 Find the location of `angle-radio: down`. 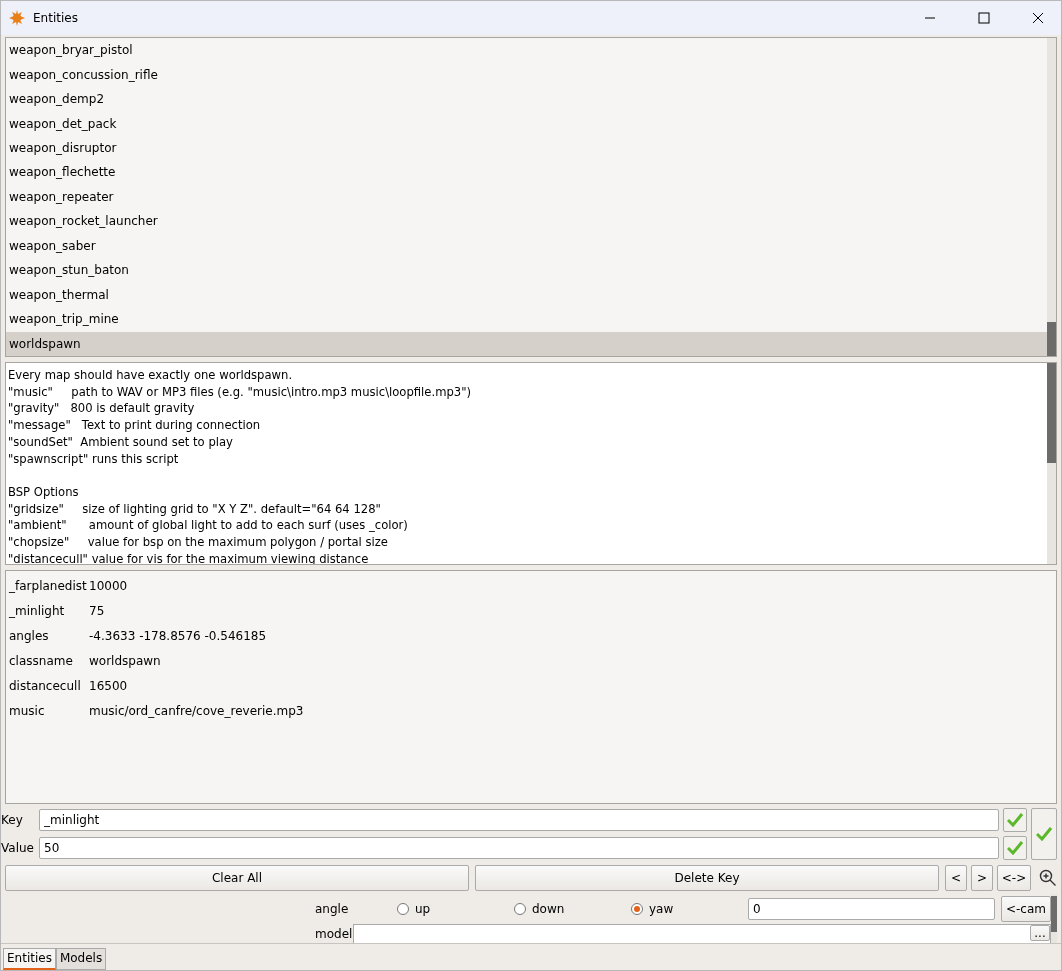

angle-radio: down is located at coordinates (570, 909).